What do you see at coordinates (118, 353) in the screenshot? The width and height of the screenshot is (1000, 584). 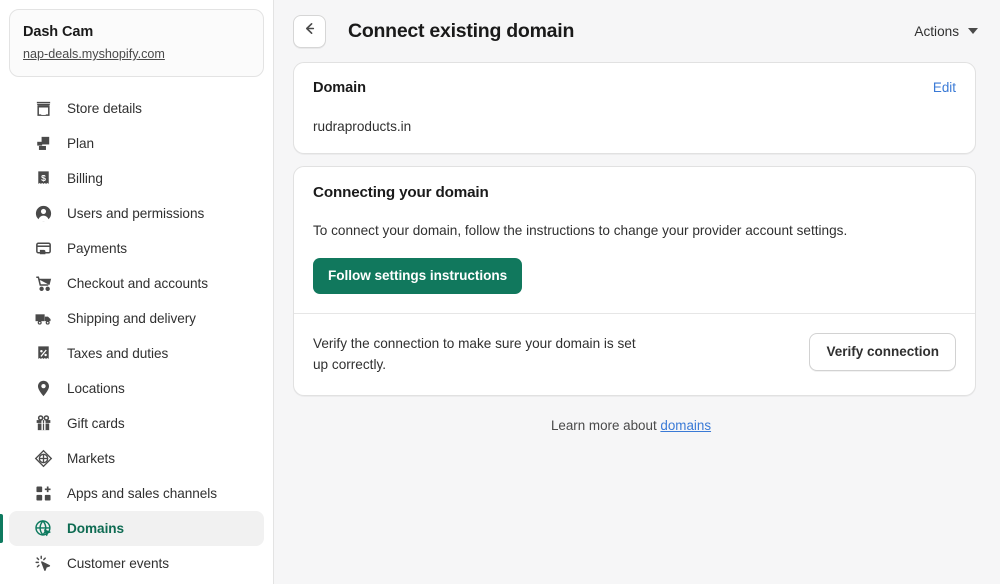 I see `sidebar-item-label: Taxes and duties` at bounding box center [118, 353].